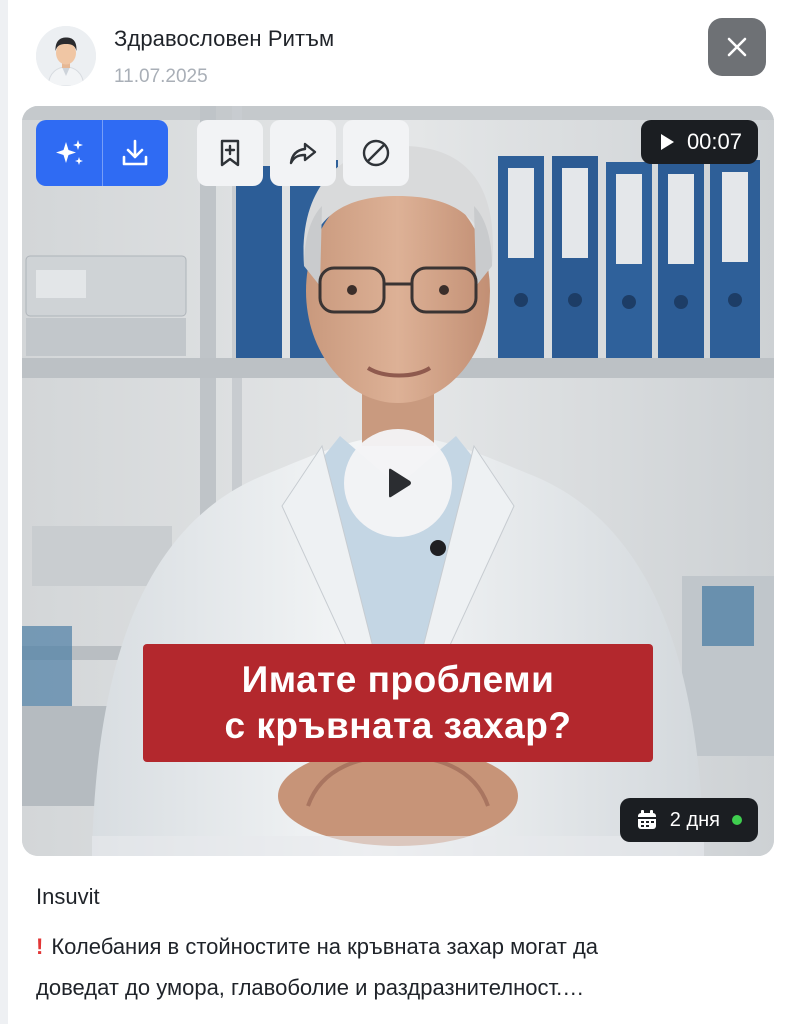 This screenshot has height=1024, width=788. I want to click on post-age-text: 2 дня, so click(694, 819).